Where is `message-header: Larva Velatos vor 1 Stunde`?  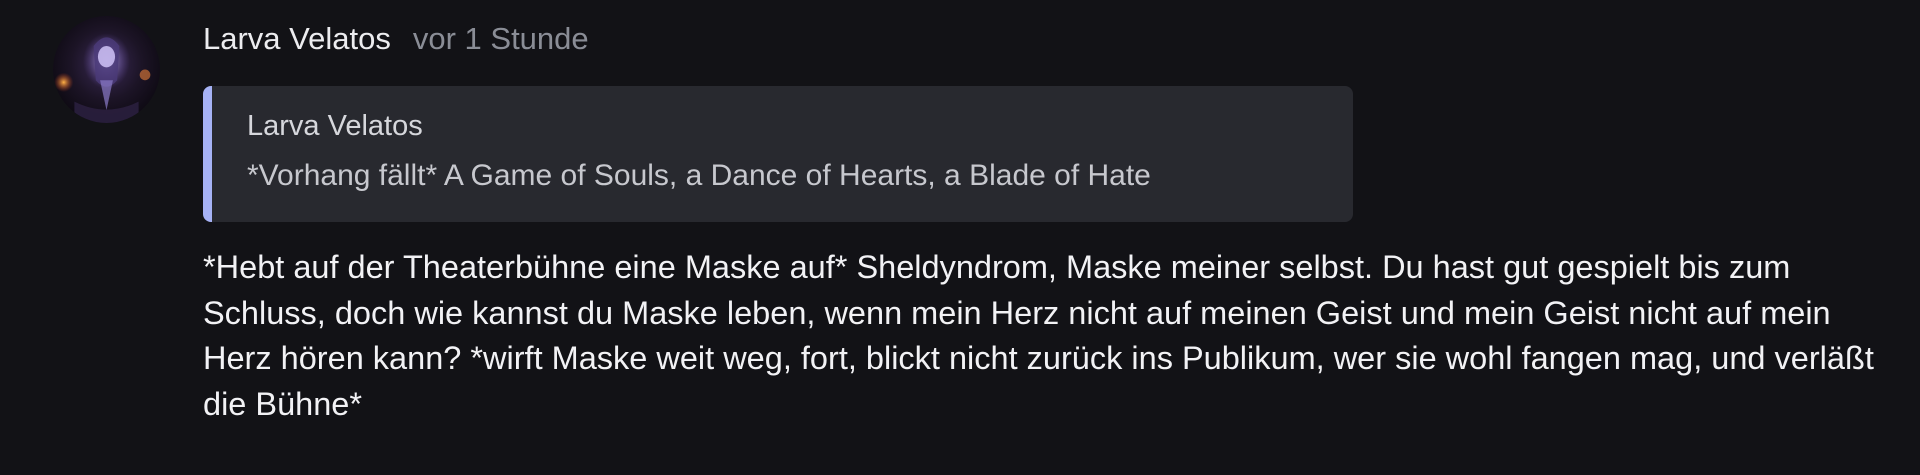 message-header: Larva Velatos vor 1 Stunde is located at coordinates (396, 39).